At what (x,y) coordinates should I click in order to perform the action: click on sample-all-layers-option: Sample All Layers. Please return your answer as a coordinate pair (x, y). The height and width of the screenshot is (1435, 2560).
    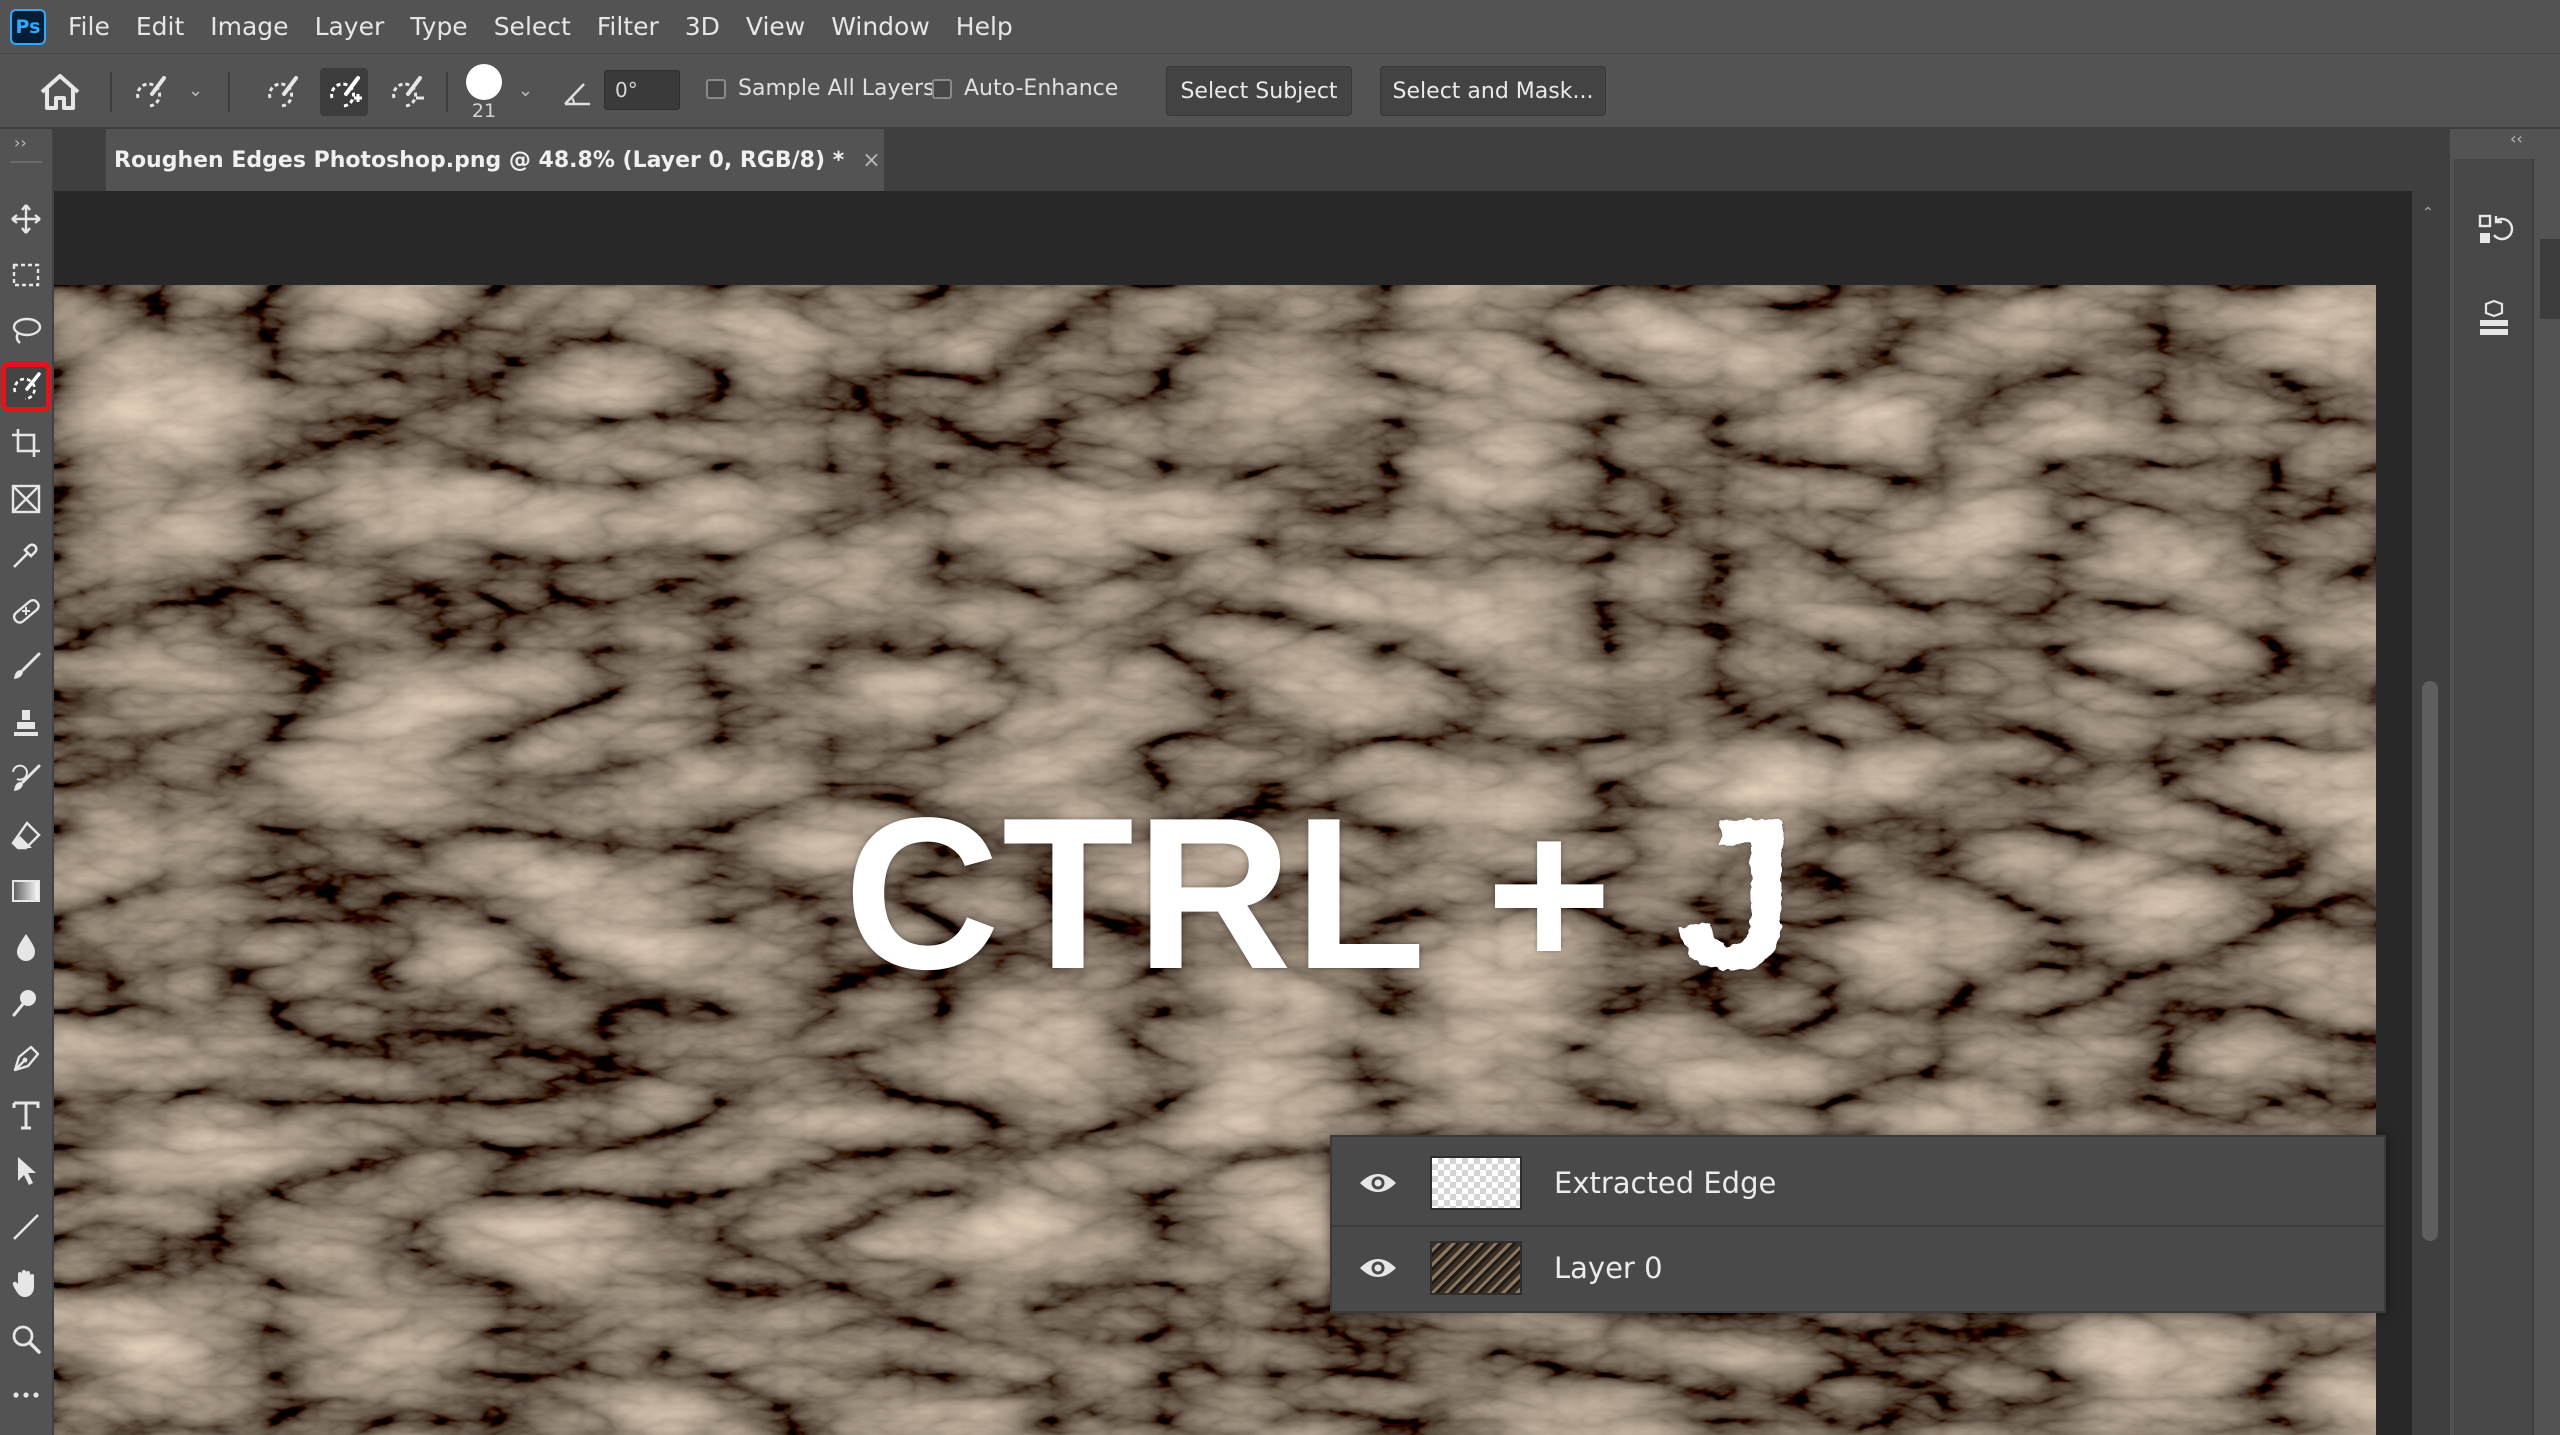
    Looking at the image, I should click on (820, 88).